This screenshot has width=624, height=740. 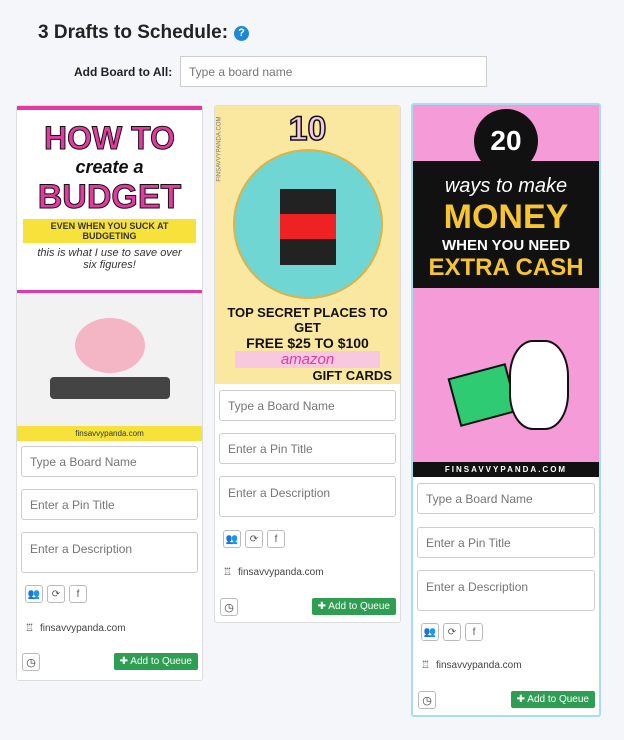 What do you see at coordinates (242, 33) in the screenshot?
I see `help-icon: ?` at bounding box center [242, 33].